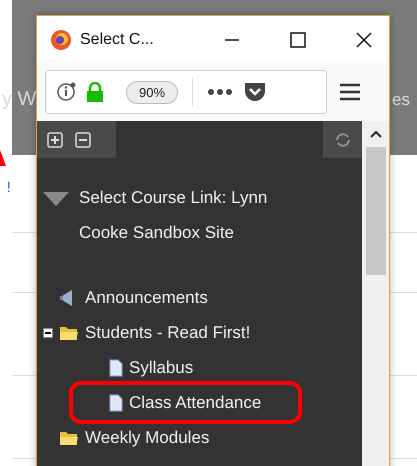 Image resolution: width=417 pixels, height=466 pixels. Describe the element at coordinates (186, 92) in the screenshot. I see `address-bar: 90%` at that location.